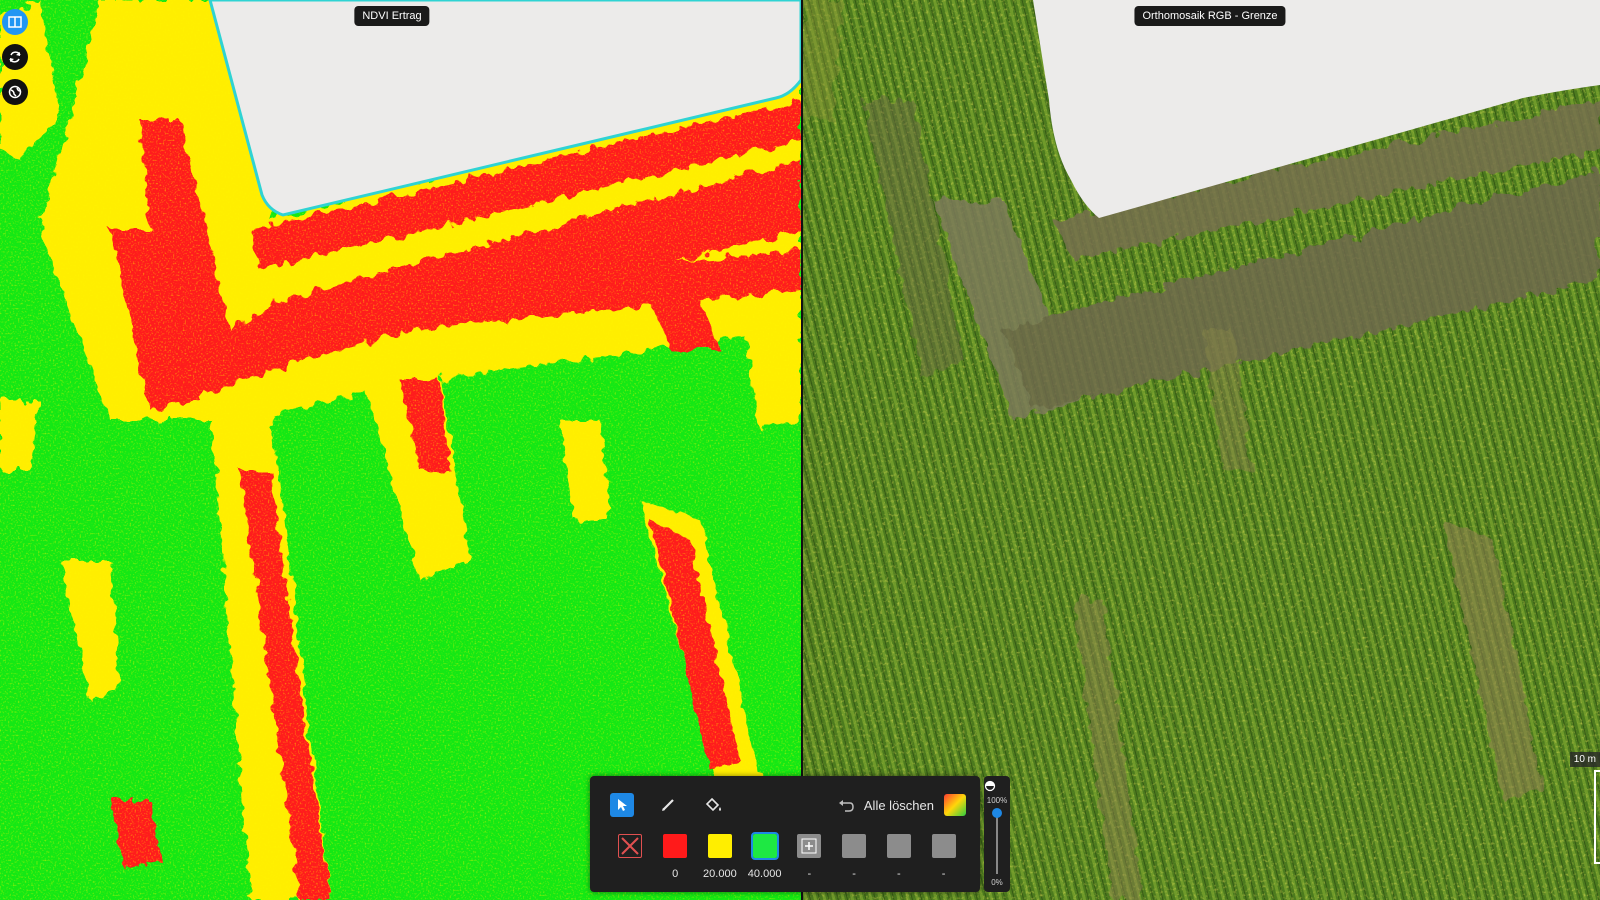 This screenshot has width=1600, height=900. What do you see at coordinates (764, 874) in the screenshot?
I see `class-threshold-label: 40.000` at bounding box center [764, 874].